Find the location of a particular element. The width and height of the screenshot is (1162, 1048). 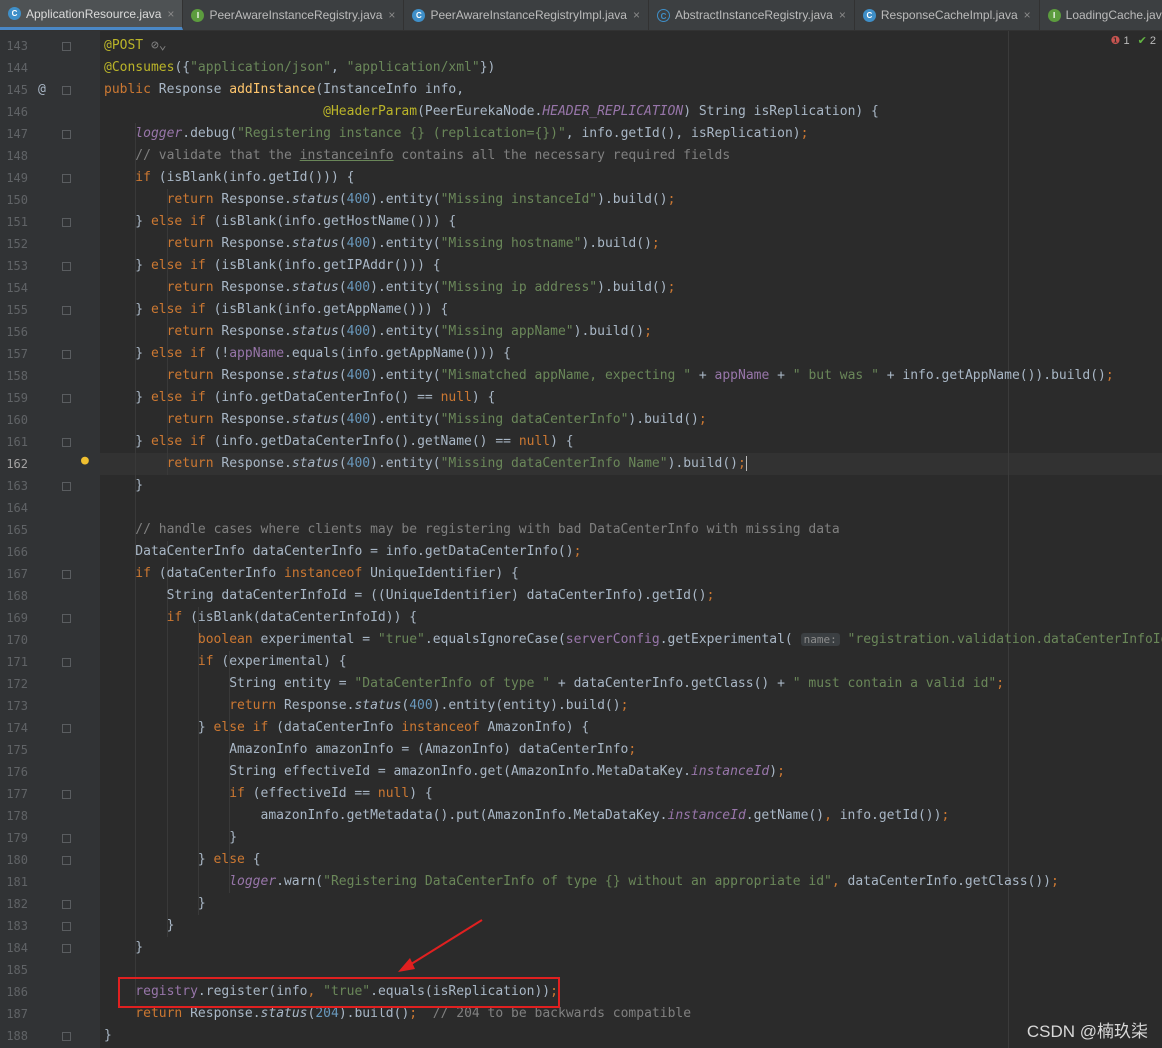

code-token: // 204 to be backwards compatible is located at coordinates (562, 1013).